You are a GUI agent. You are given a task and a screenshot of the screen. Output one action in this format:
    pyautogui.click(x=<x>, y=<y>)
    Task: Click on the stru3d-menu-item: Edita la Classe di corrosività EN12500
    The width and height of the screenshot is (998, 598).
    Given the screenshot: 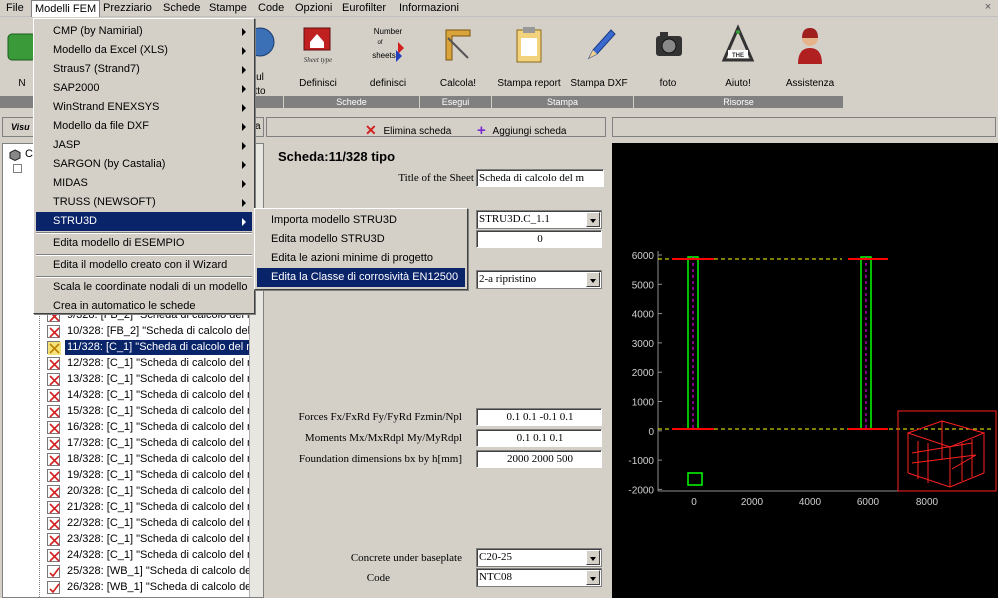 What is the action you would take?
    pyautogui.click(x=361, y=277)
    